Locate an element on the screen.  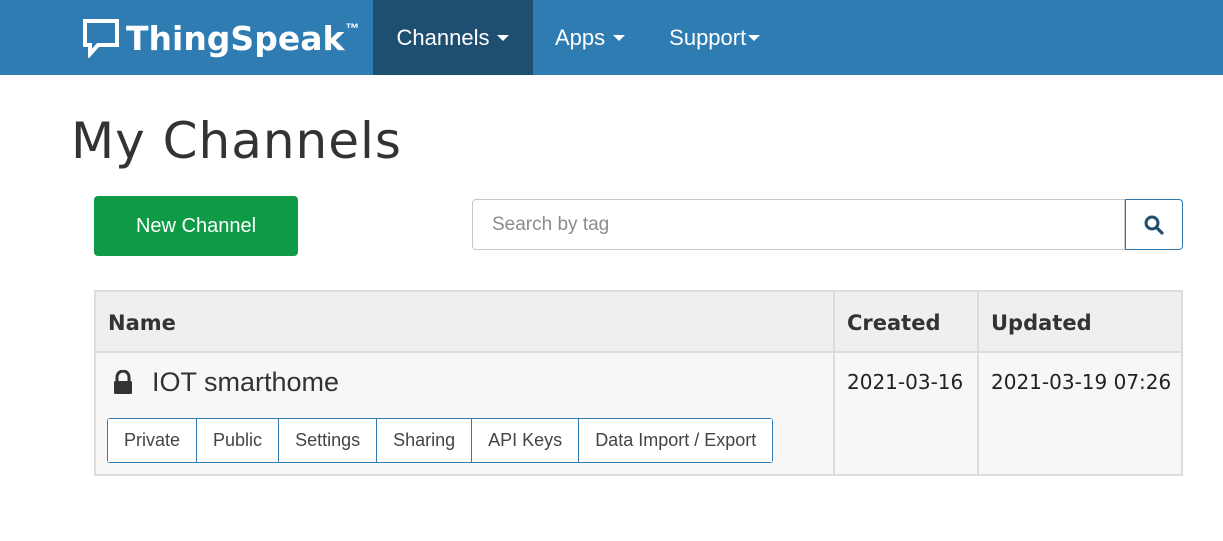
new-channel-button: New Channel is located at coordinates (196, 226).